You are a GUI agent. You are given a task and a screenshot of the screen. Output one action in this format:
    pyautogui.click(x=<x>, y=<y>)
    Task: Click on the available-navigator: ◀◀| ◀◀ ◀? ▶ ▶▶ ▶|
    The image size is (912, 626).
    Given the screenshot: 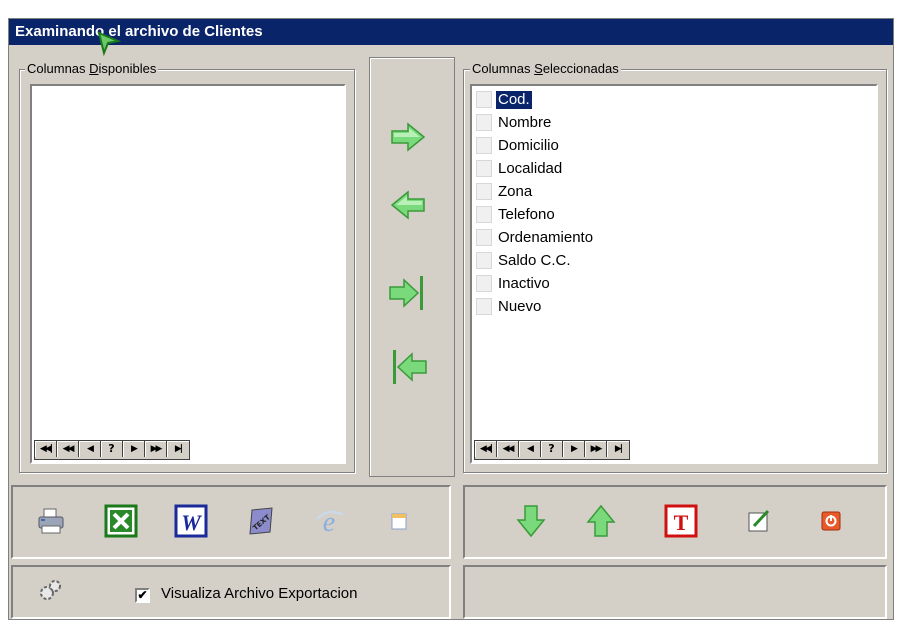 What is the action you would take?
    pyautogui.click(x=112, y=450)
    